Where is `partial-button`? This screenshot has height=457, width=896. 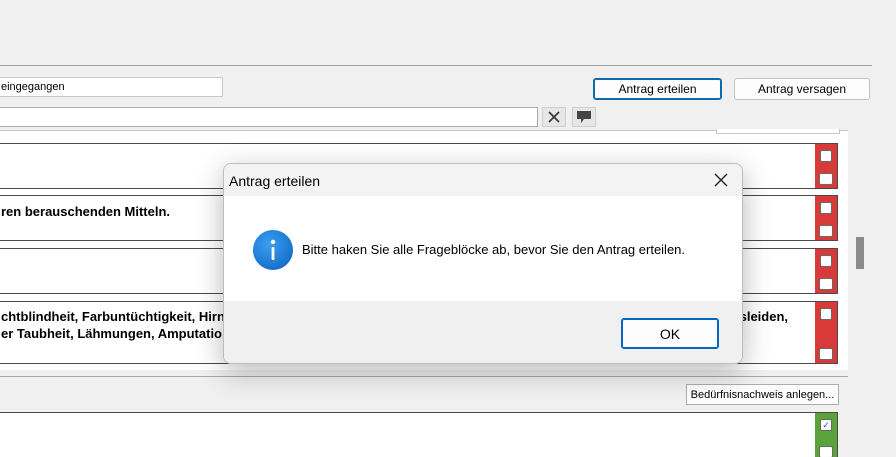 partial-button is located at coordinates (778, 131).